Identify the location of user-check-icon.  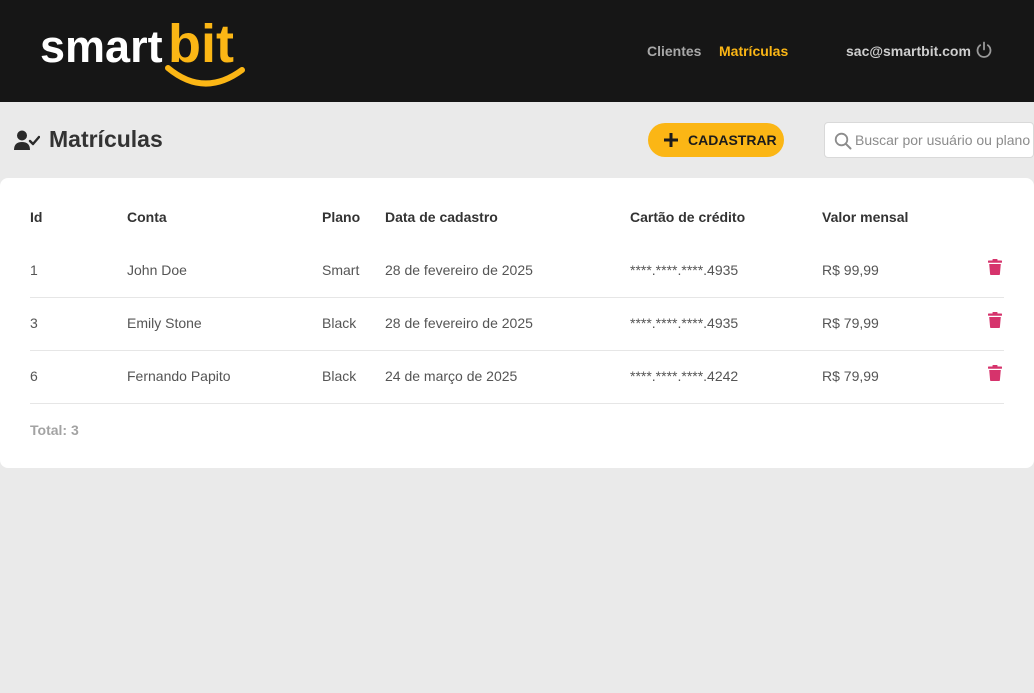
(27, 140).